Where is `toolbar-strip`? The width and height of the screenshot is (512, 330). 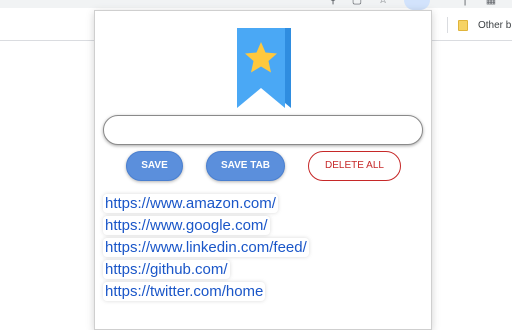
toolbar-strip is located at coordinates (256, 4).